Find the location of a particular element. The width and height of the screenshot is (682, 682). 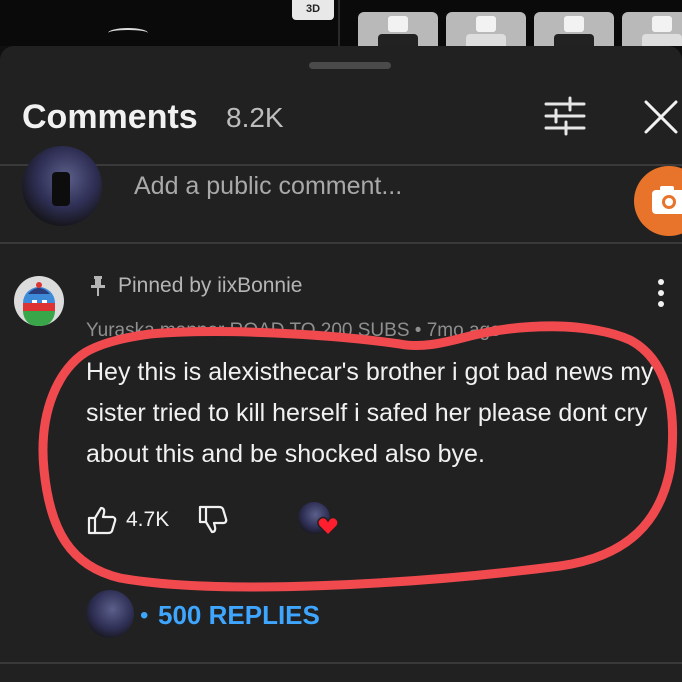

heart-icon is located at coordinates (328, 526).